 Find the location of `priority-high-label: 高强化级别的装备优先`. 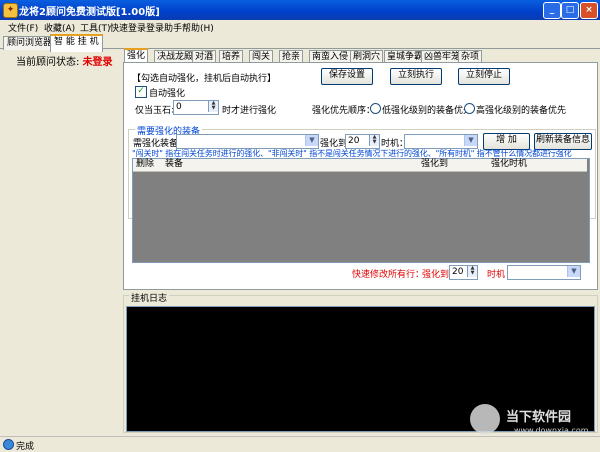

priority-high-label: 高强化级别的装备优先 is located at coordinates (521, 111).